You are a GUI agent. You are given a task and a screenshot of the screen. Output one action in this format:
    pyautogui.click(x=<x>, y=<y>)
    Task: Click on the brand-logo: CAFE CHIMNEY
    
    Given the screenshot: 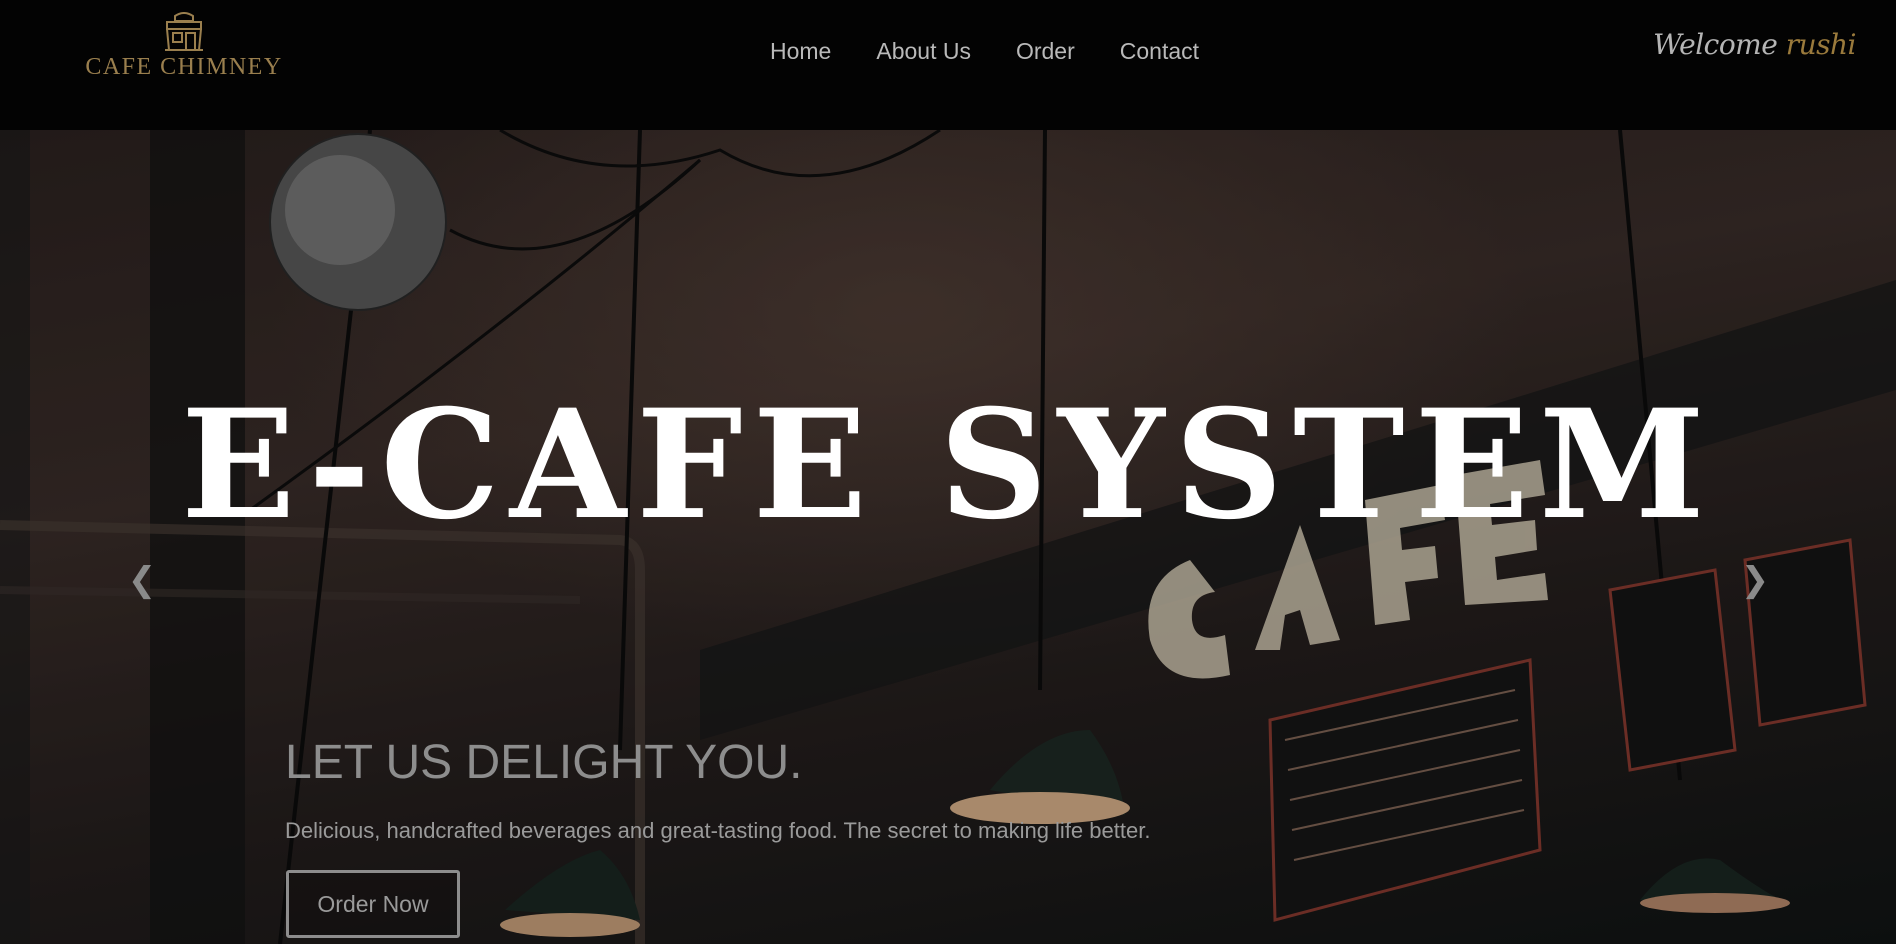 What is the action you would take?
    pyautogui.click(x=184, y=51)
    